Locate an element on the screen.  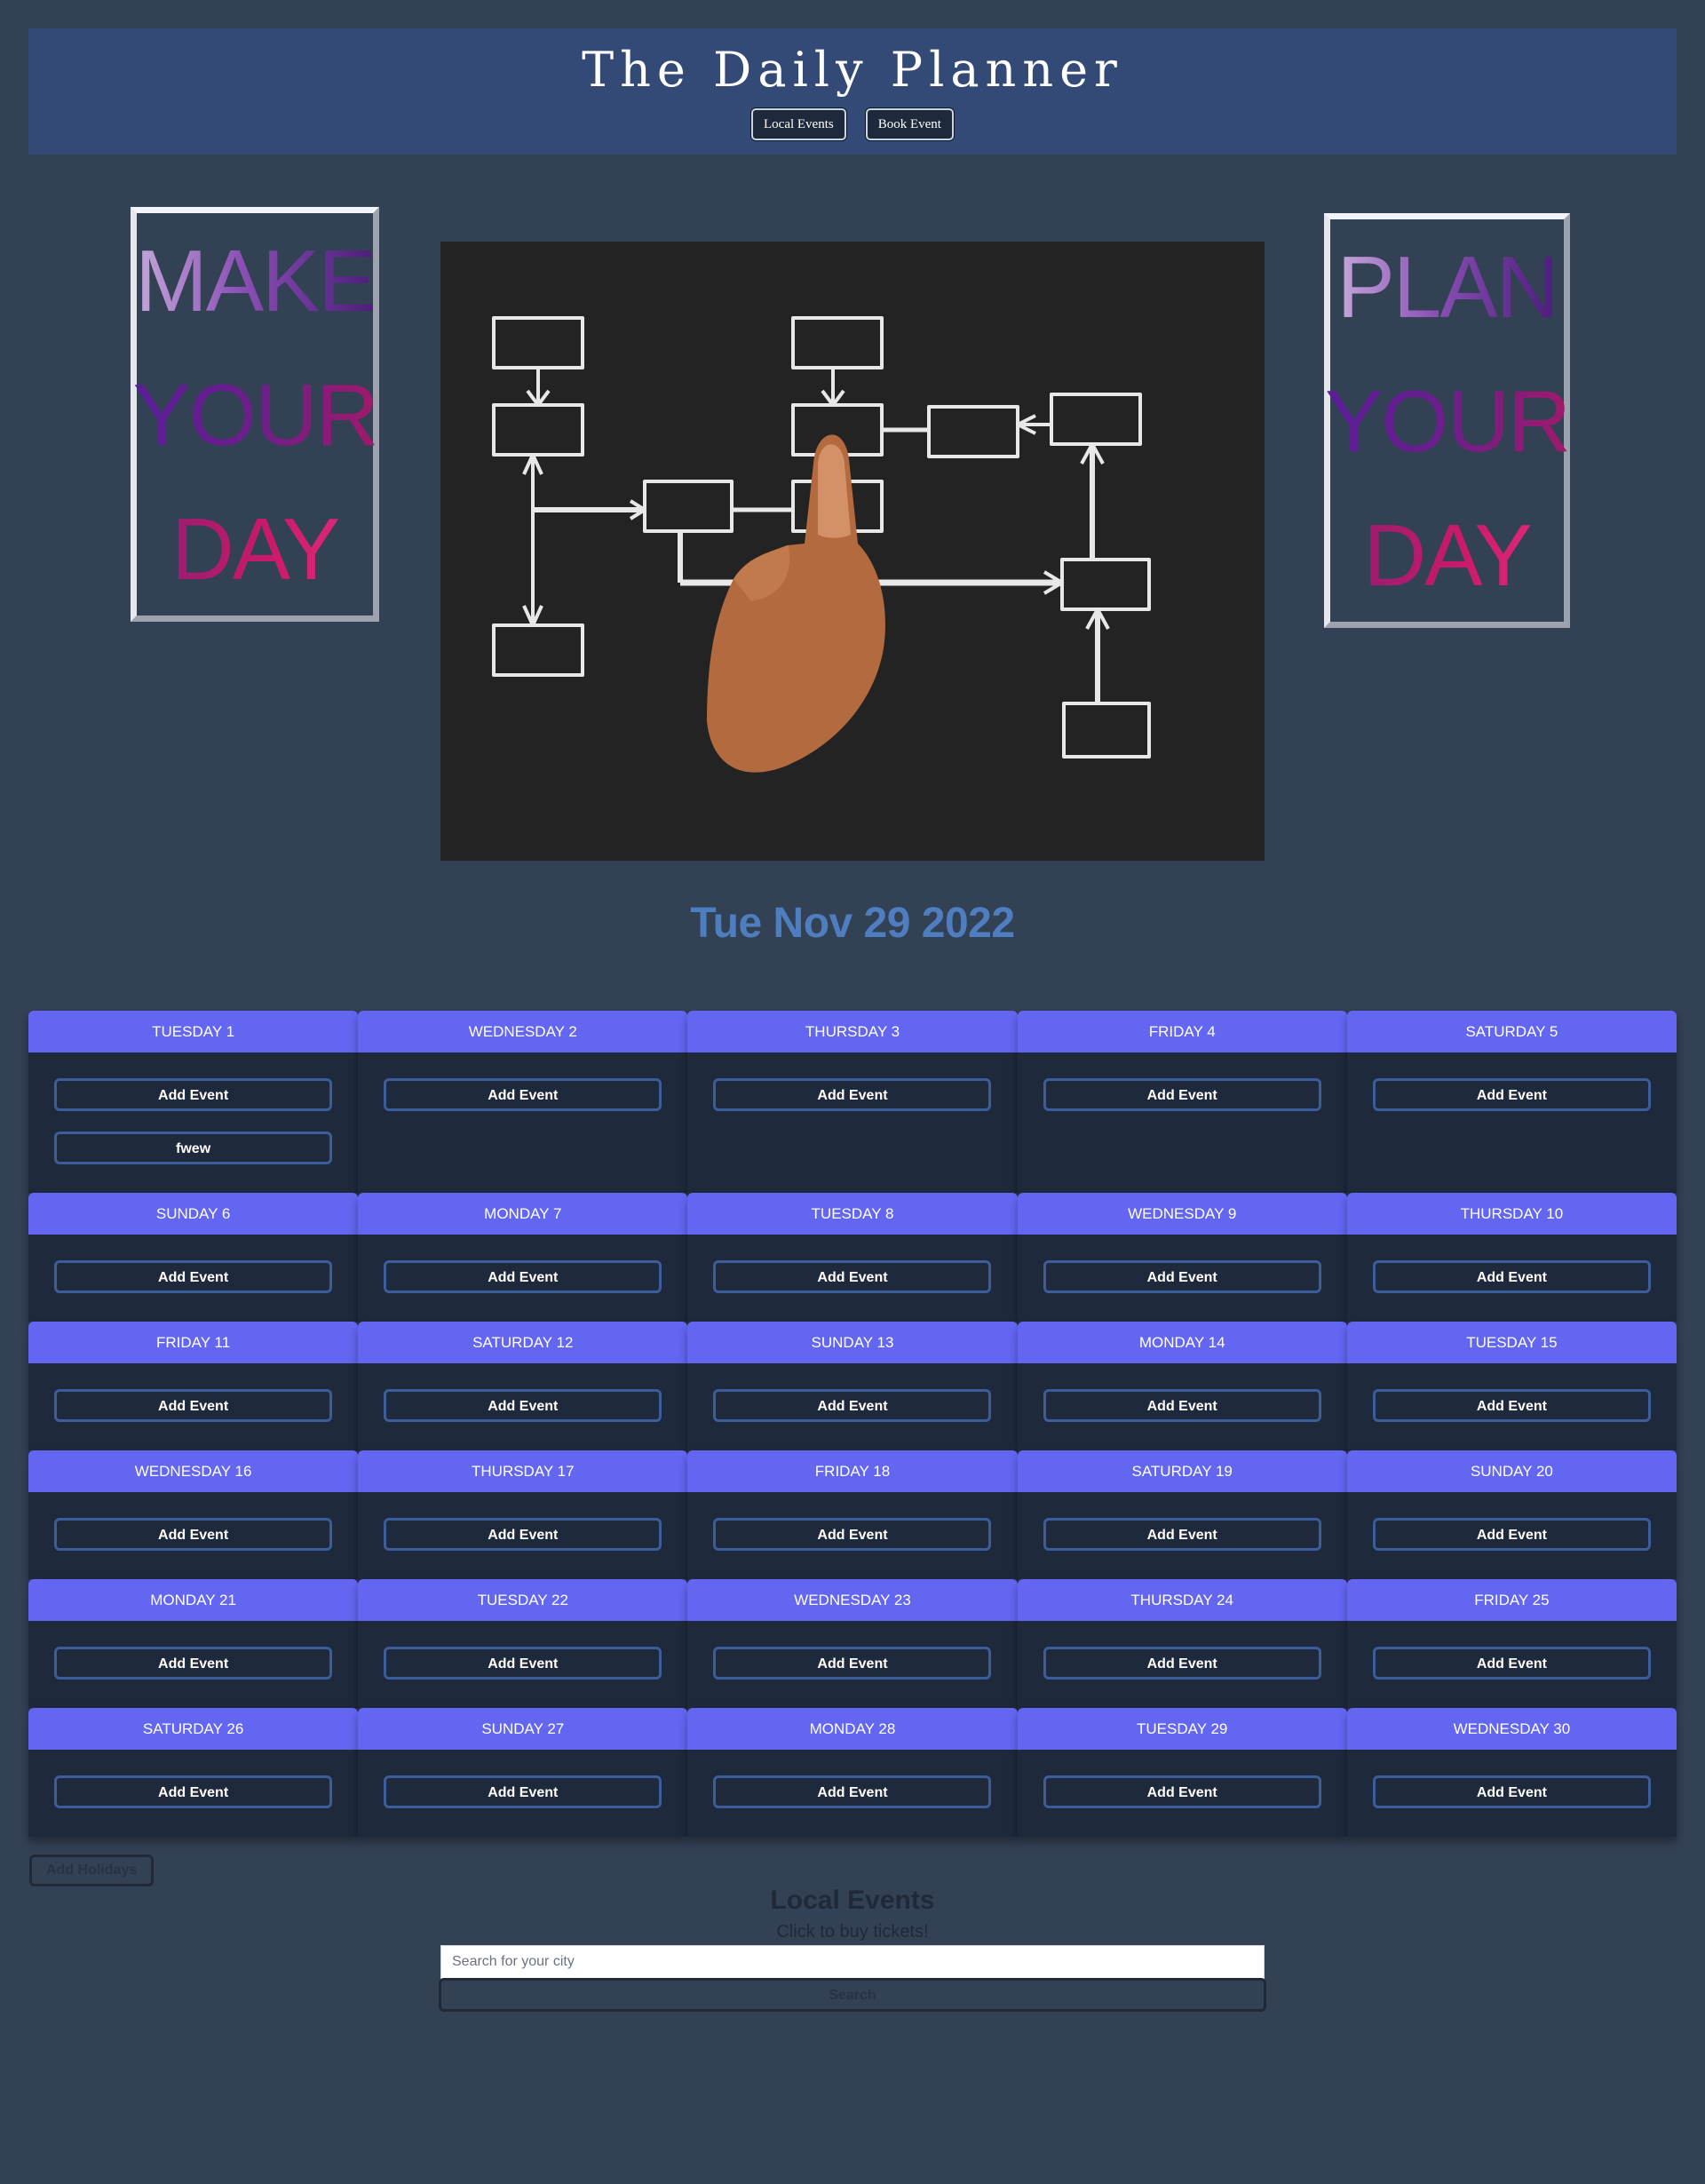
day-cell: Friday 11 Add Event is located at coordinates (194, 1386).